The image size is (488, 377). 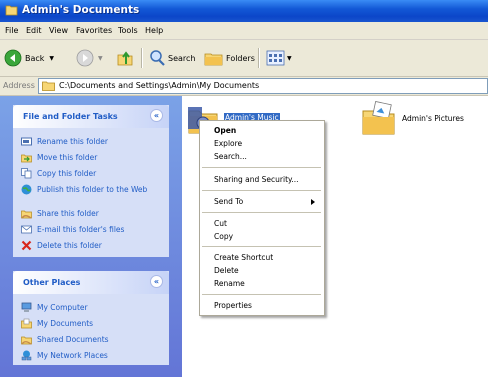 I want to click on place-my-computer: My Computer, so click(x=54, y=308).